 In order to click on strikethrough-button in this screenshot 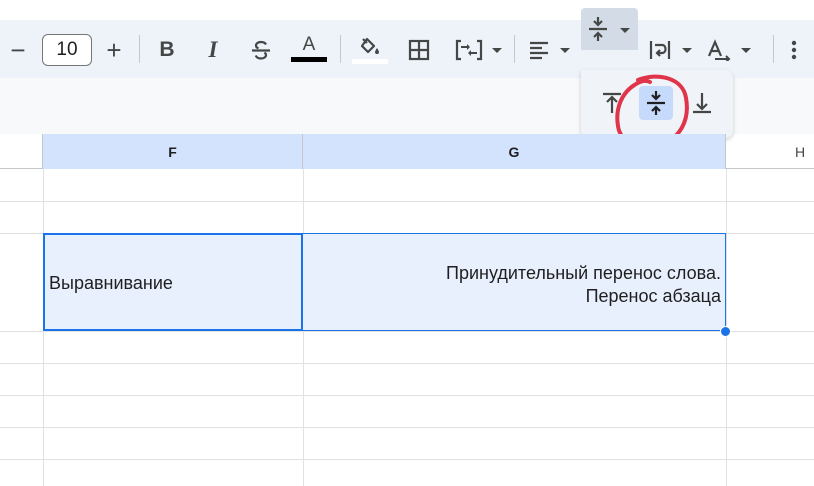, I will do `click(261, 50)`.